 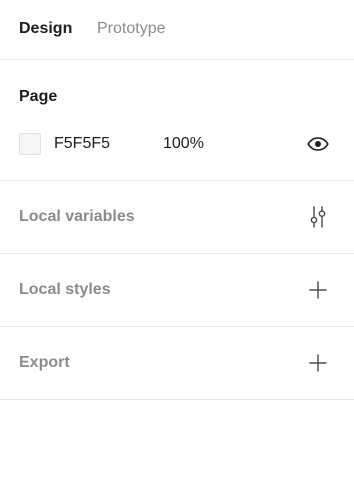 What do you see at coordinates (318, 144) in the screenshot?
I see `eye-icon` at bounding box center [318, 144].